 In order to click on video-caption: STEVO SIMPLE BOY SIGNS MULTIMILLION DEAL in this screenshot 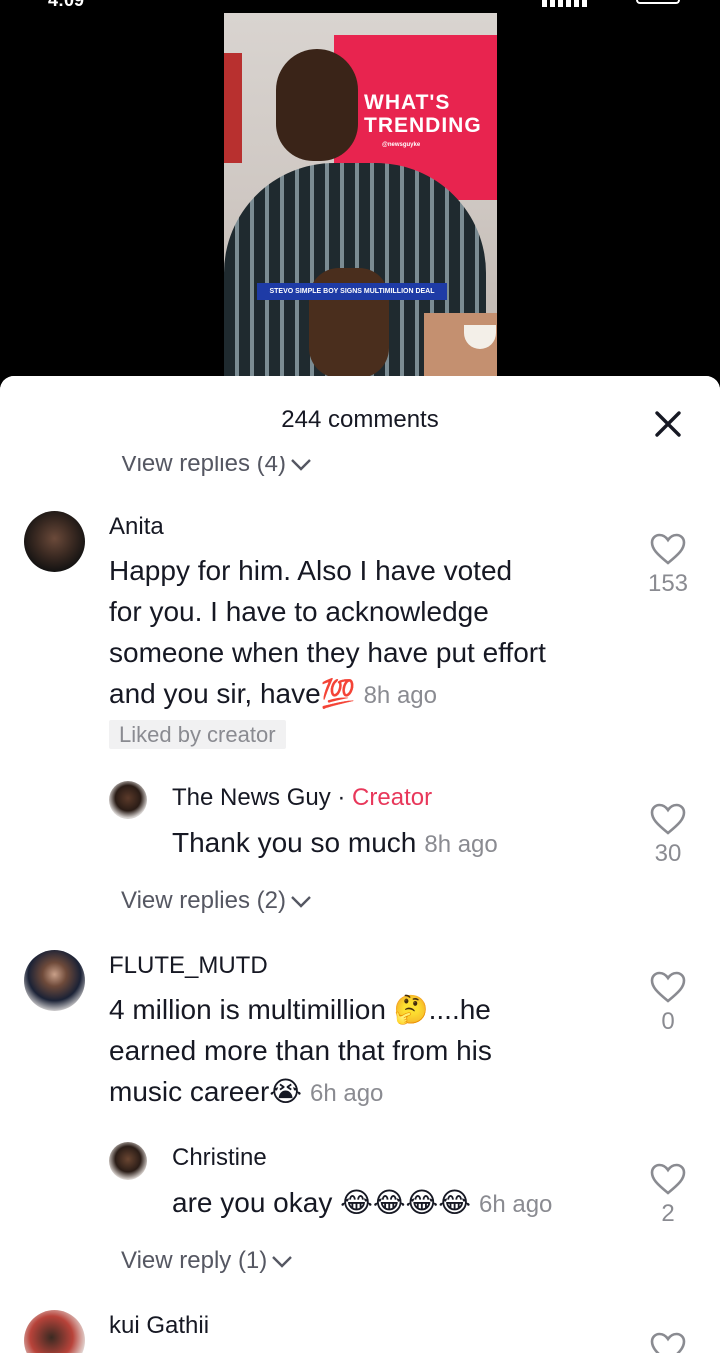, I will do `click(352, 291)`.